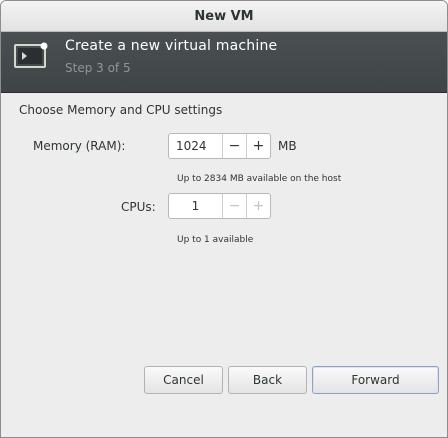  What do you see at coordinates (215, 240) in the screenshot?
I see `cpus-hint: Up to 1 available` at bounding box center [215, 240].